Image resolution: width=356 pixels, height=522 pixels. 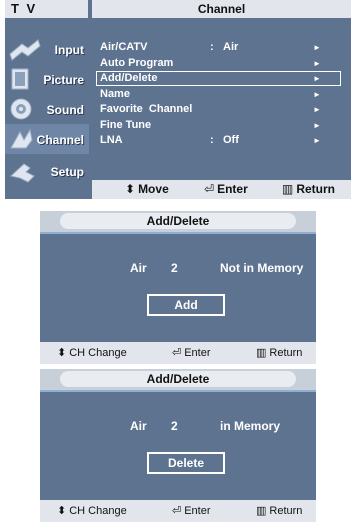 I want to click on move-icon: ⬍, so click(x=130, y=189).